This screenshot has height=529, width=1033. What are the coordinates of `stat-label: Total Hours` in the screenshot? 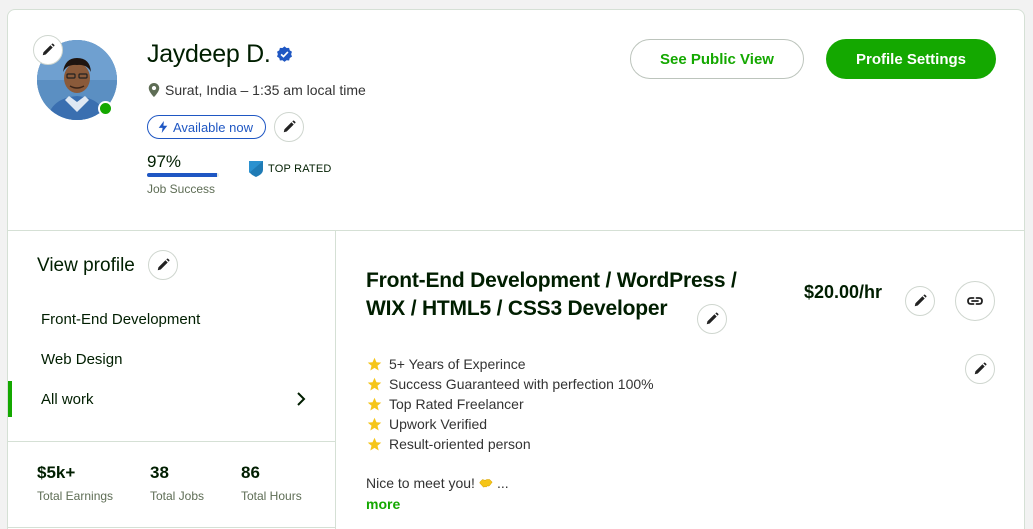 It's located at (271, 496).